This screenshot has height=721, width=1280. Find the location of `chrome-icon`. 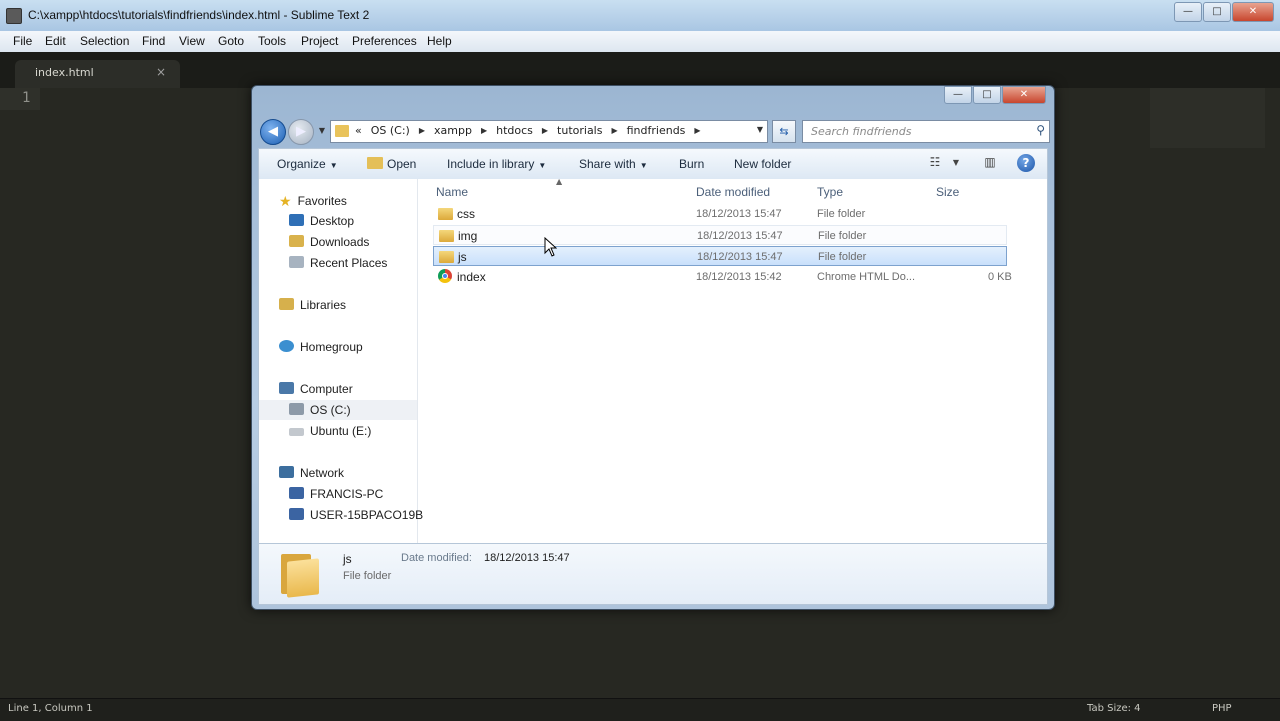

chrome-icon is located at coordinates (445, 276).